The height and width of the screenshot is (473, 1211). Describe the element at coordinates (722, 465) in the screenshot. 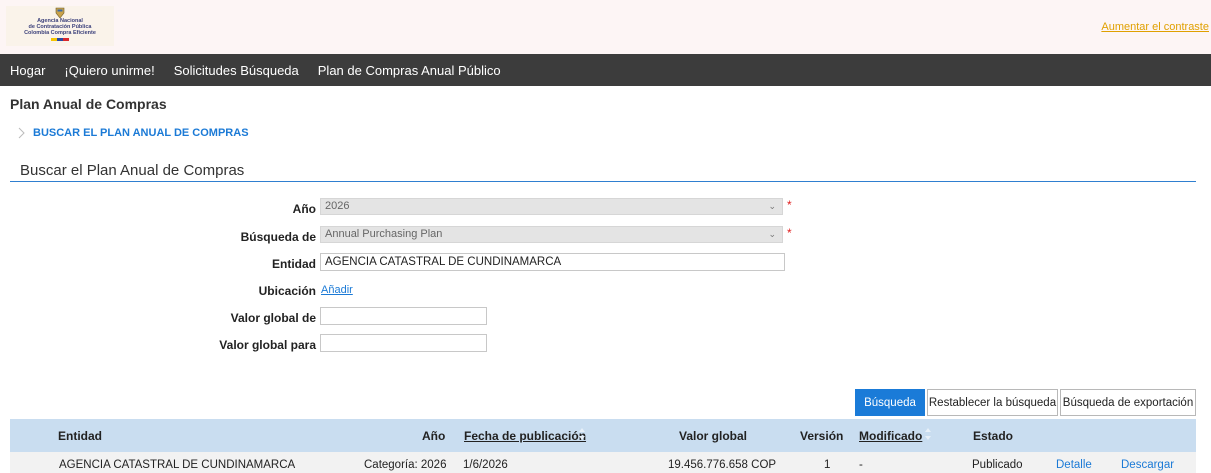

I see `cell-global-value: 19.456.776.658 COP` at that location.